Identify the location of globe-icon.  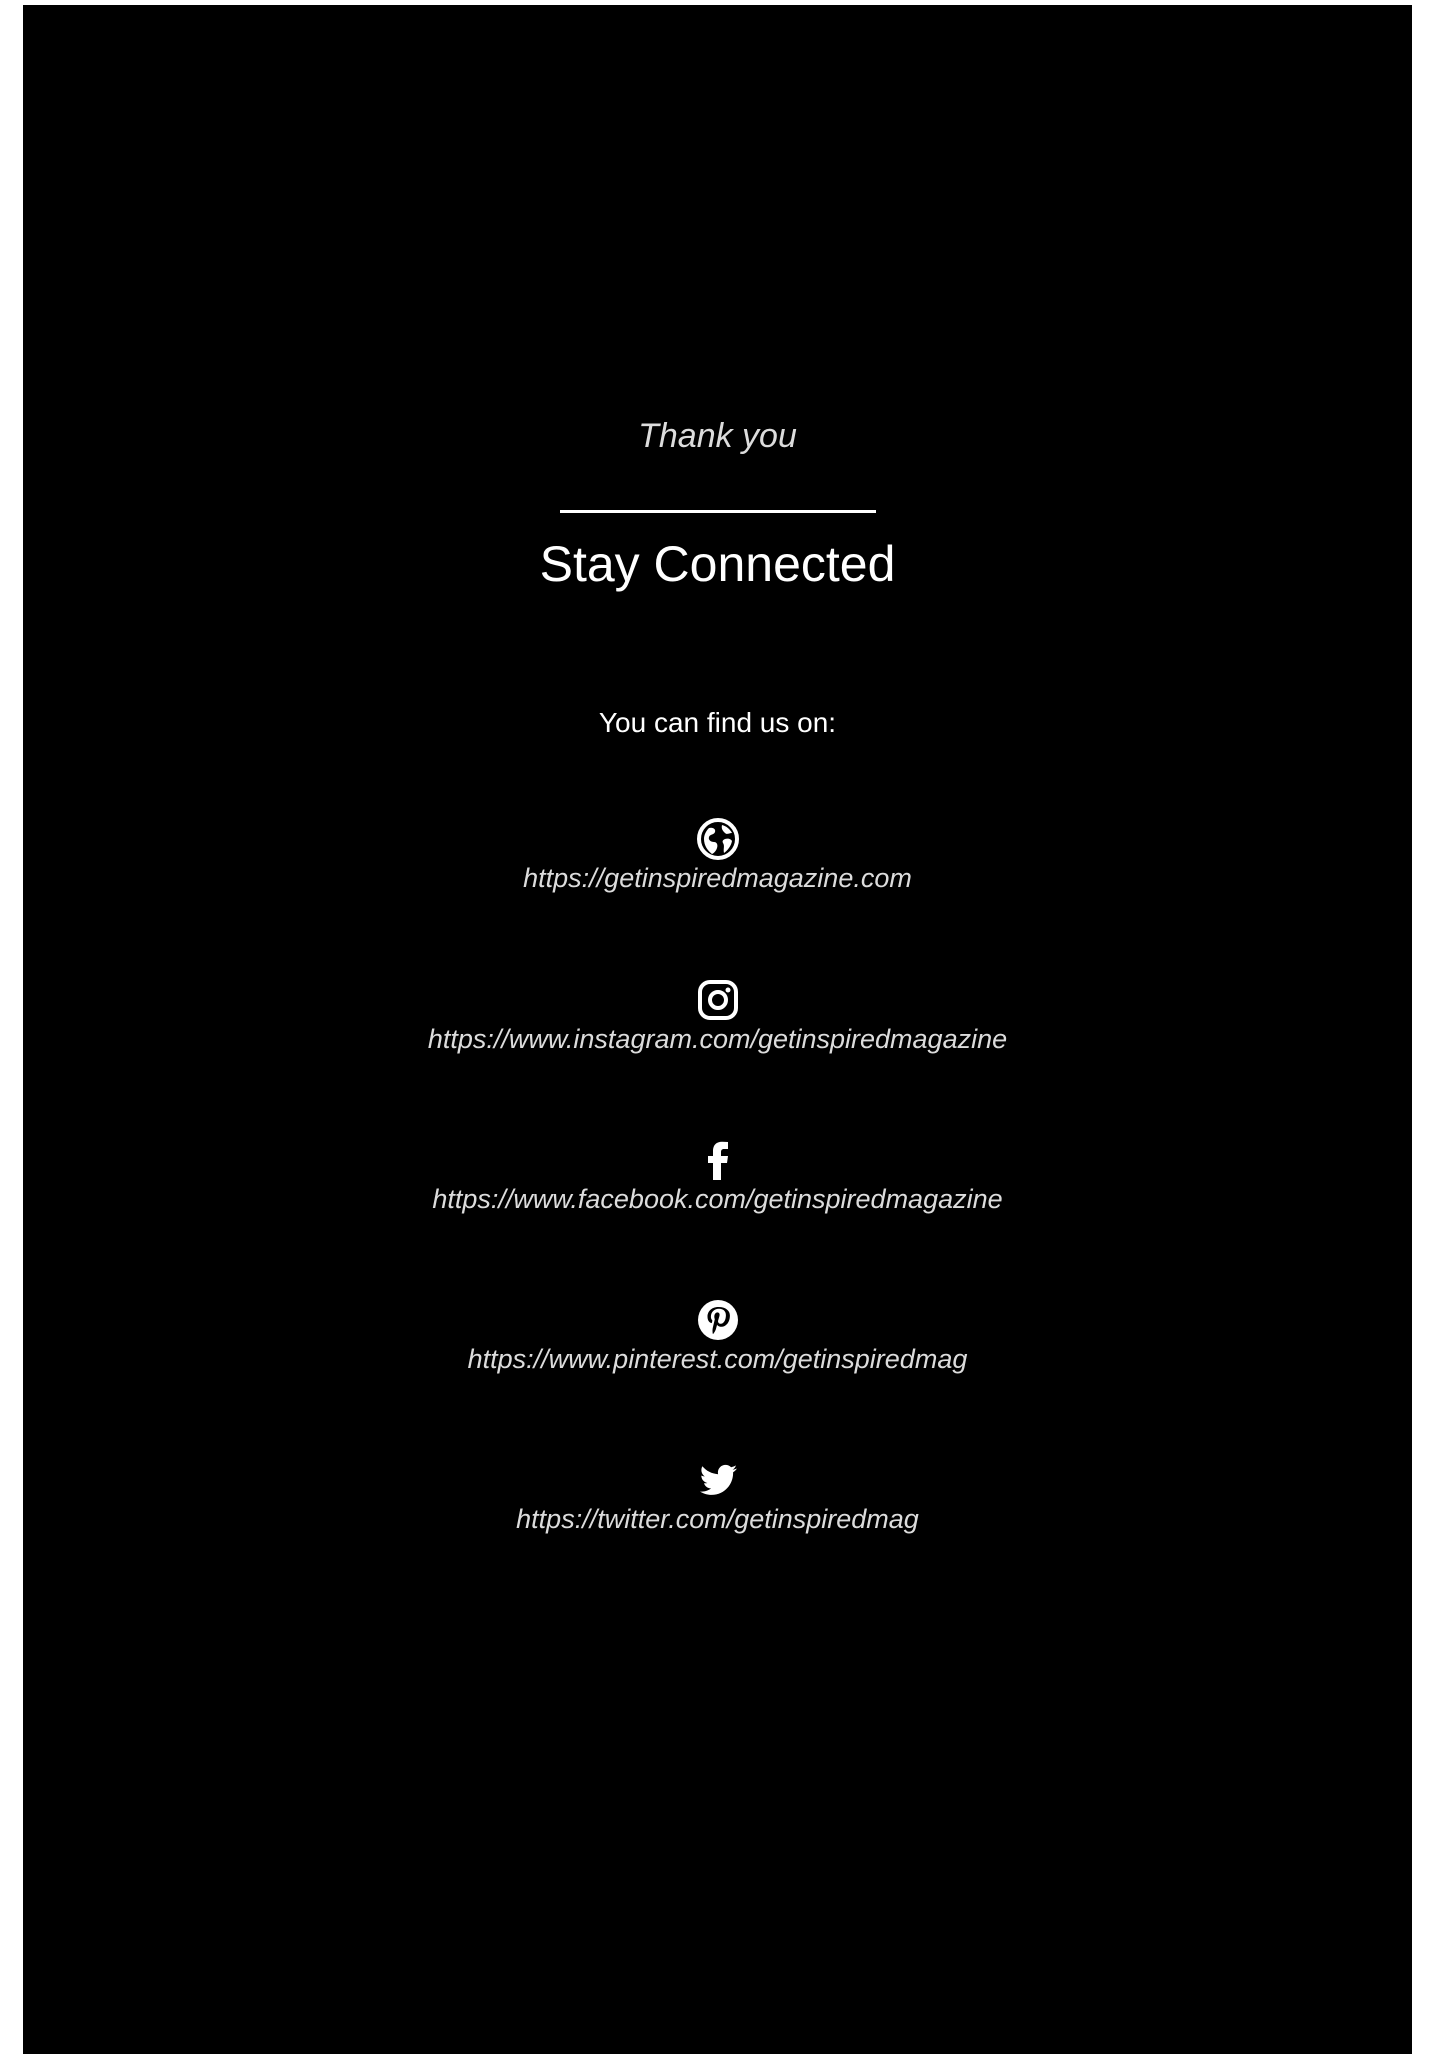
(718, 839).